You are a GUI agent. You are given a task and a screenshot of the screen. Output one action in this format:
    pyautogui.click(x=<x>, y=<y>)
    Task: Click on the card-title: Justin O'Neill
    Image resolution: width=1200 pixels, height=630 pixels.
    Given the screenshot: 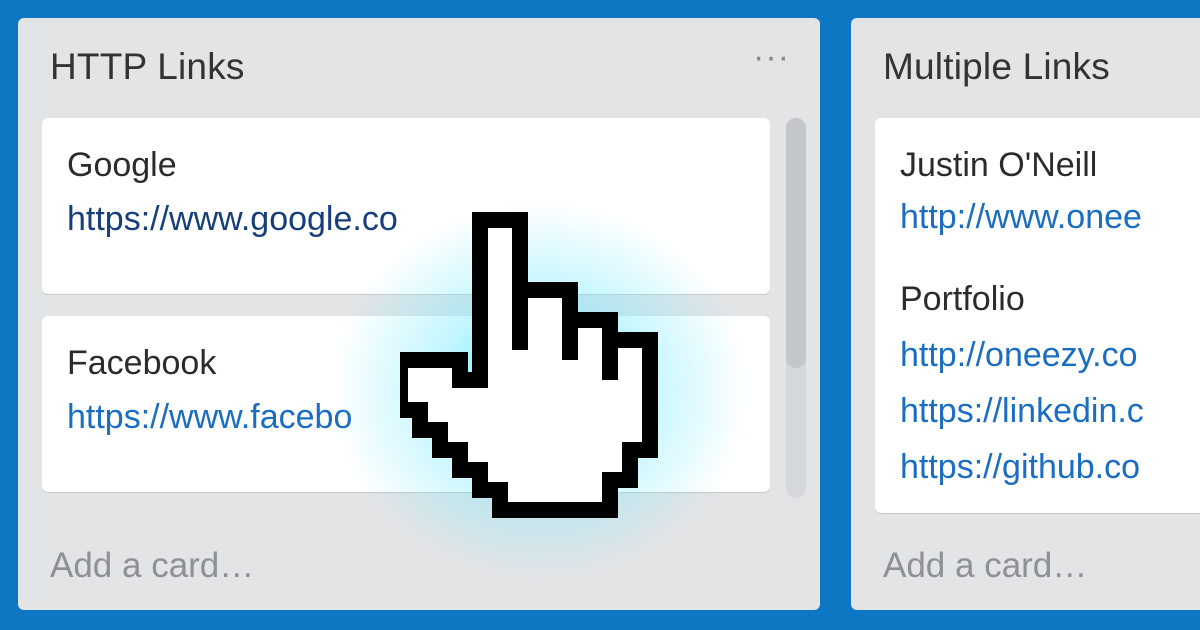 What is the action you would take?
    pyautogui.click(x=999, y=165)
    